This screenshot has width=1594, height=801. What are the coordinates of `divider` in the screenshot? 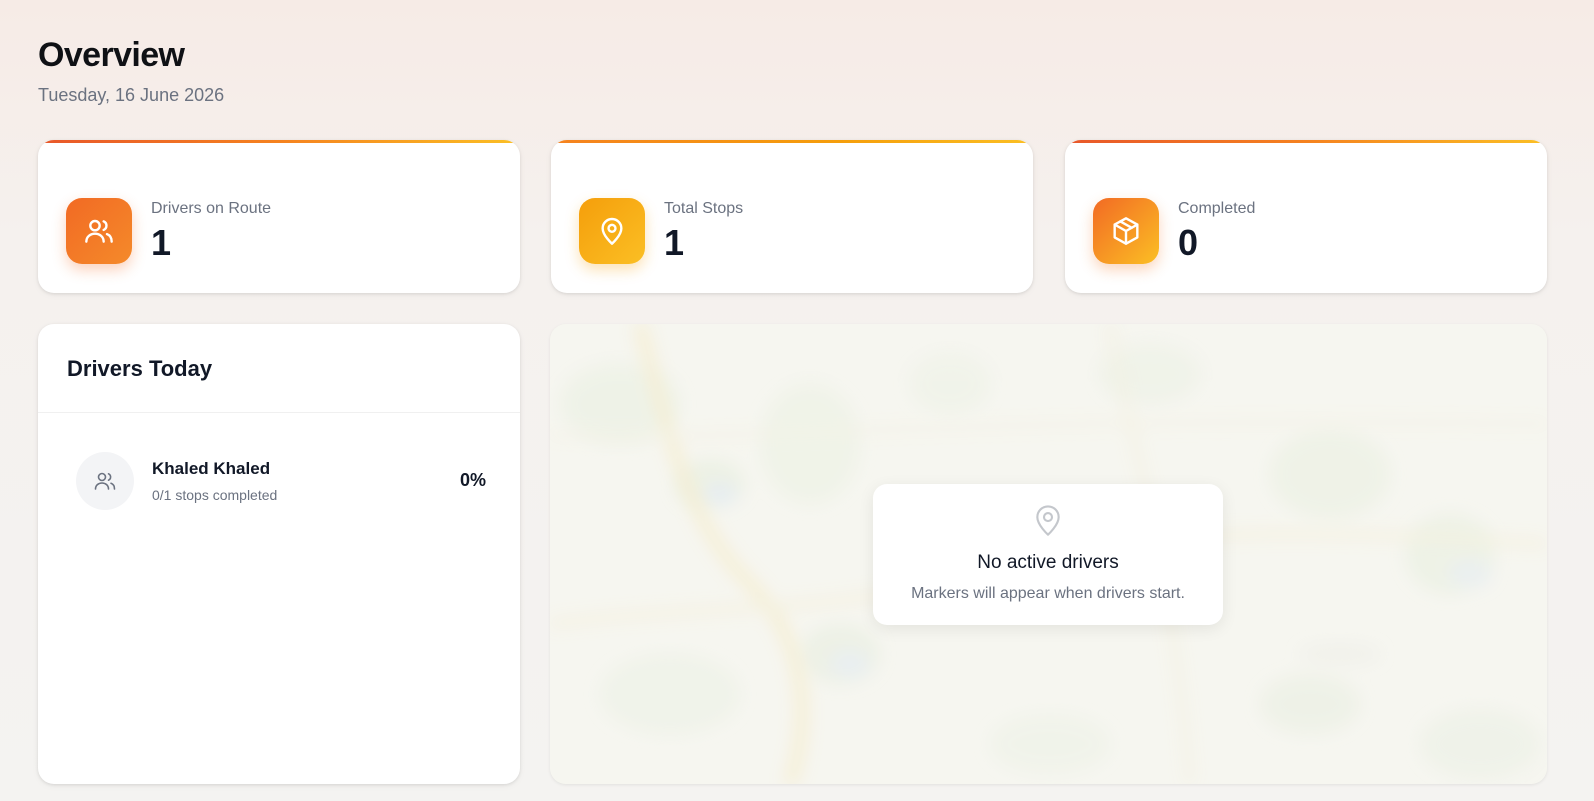 It's located at (279, 412).